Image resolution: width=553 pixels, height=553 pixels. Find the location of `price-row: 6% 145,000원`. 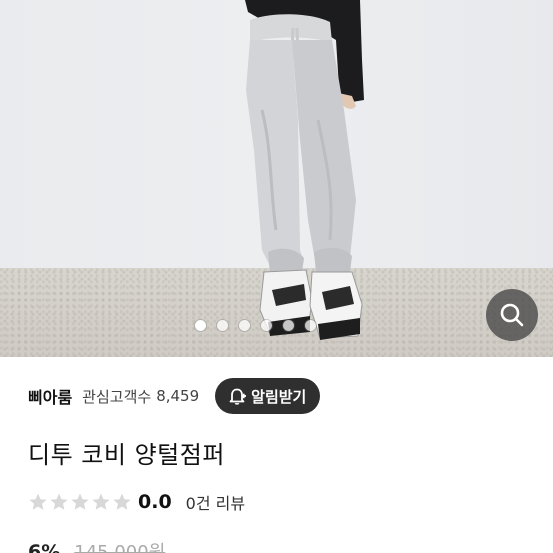

price-row: 6% 145,000원 is located at coordinates (96, 545).